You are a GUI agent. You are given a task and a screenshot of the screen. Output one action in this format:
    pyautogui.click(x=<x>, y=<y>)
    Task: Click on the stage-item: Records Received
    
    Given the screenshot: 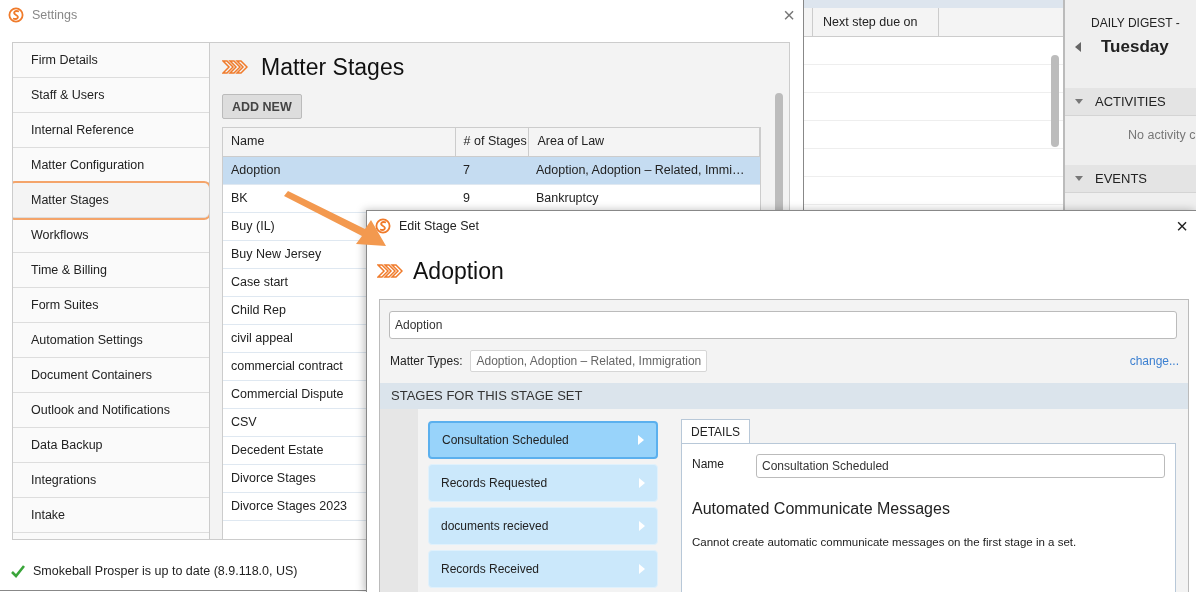 What is the action you would take?
    pyautogui.click(x=543, y=569)
    